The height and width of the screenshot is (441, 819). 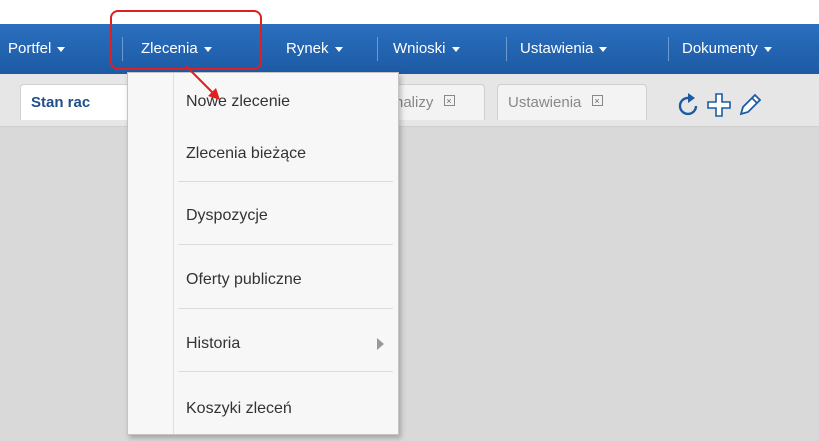 What do you see at coordinates (720, 48) in the screenshot?
I see `nav-item-label: Dokumenty` at bounding box center [720, 48].